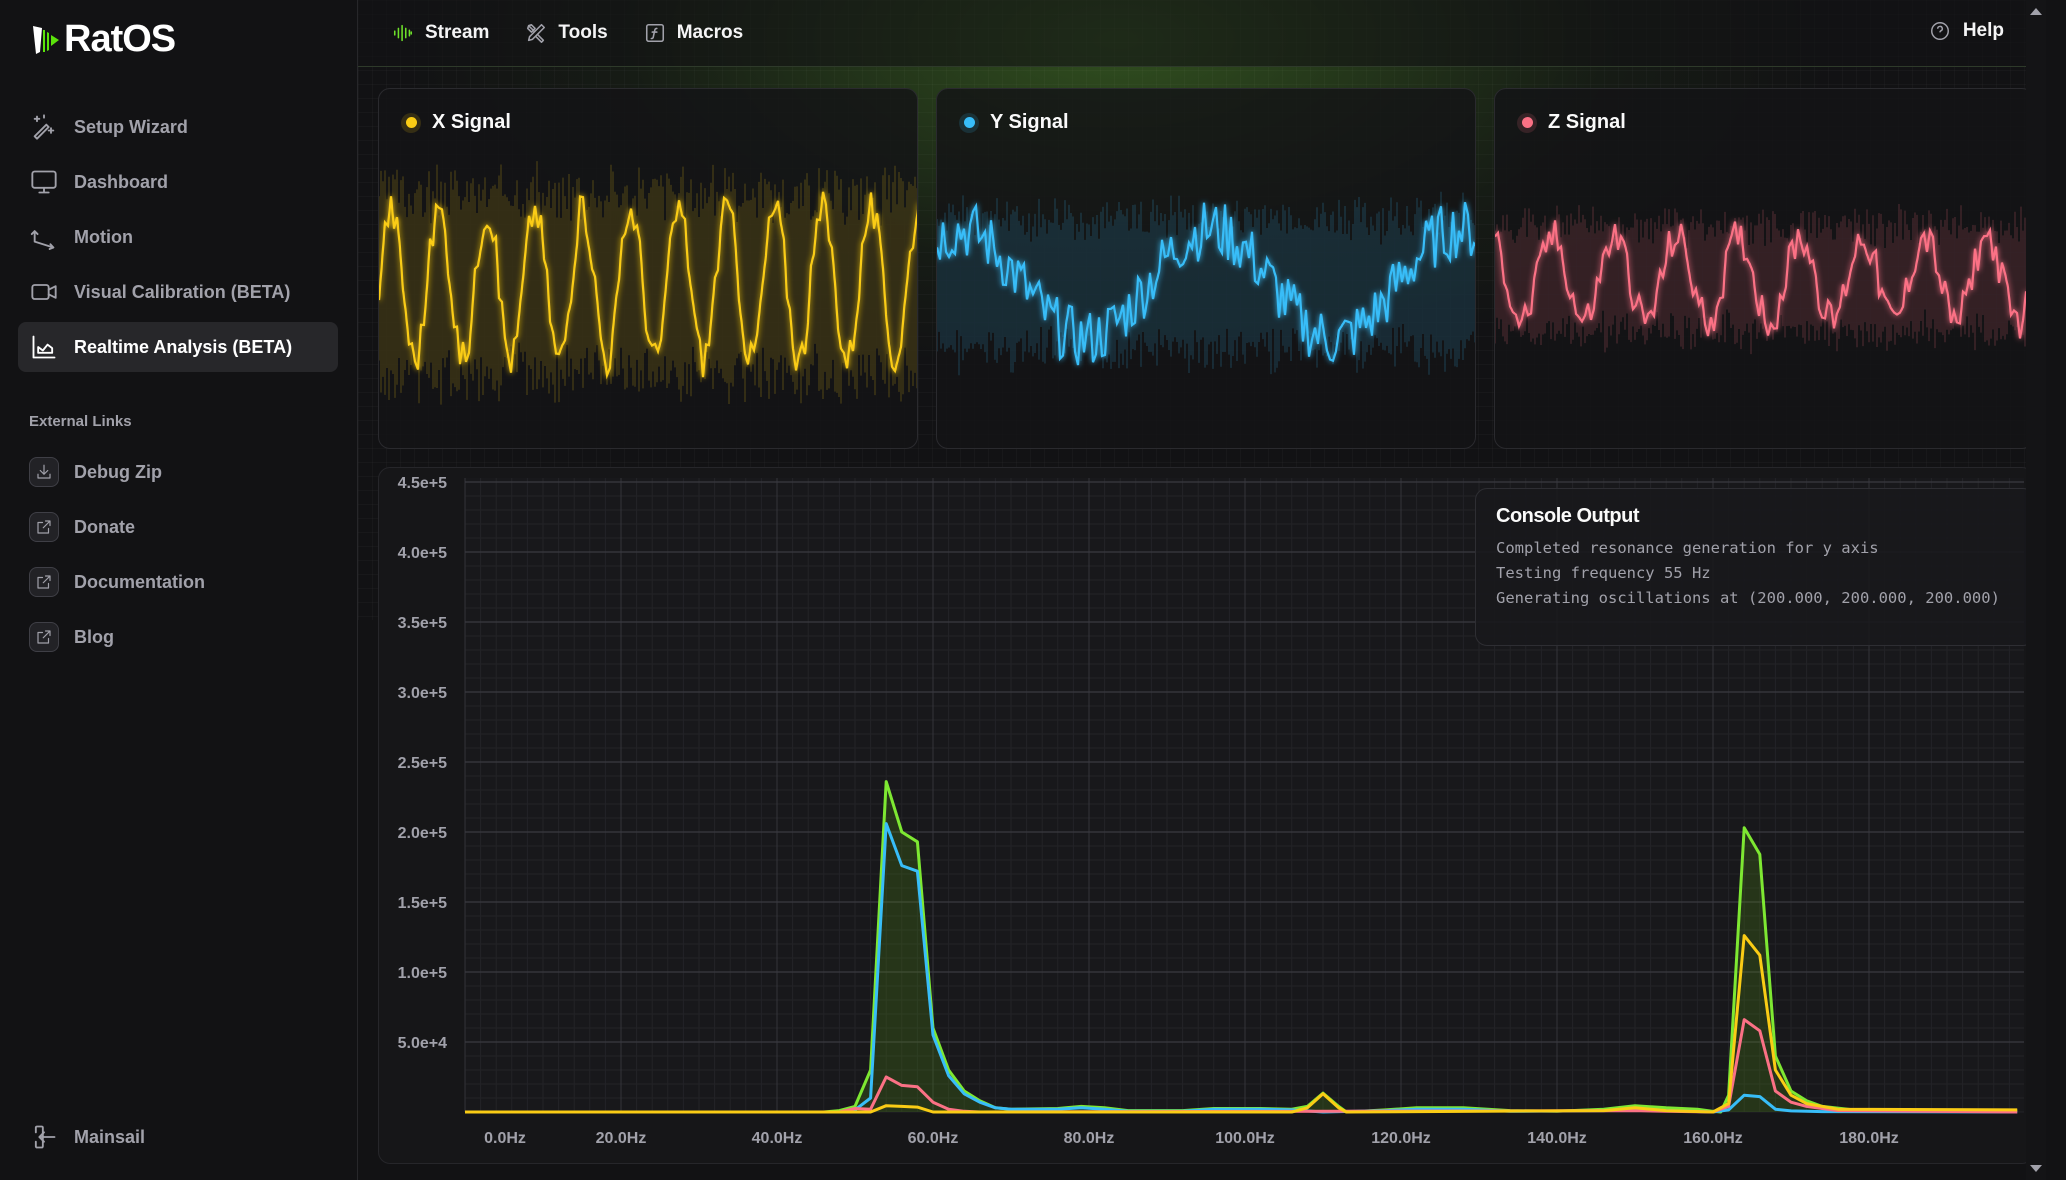  What do you see at coordinates (103, 236) in the screenshot?
I see `nav-label: Motion` at bounding box center [103, 236].